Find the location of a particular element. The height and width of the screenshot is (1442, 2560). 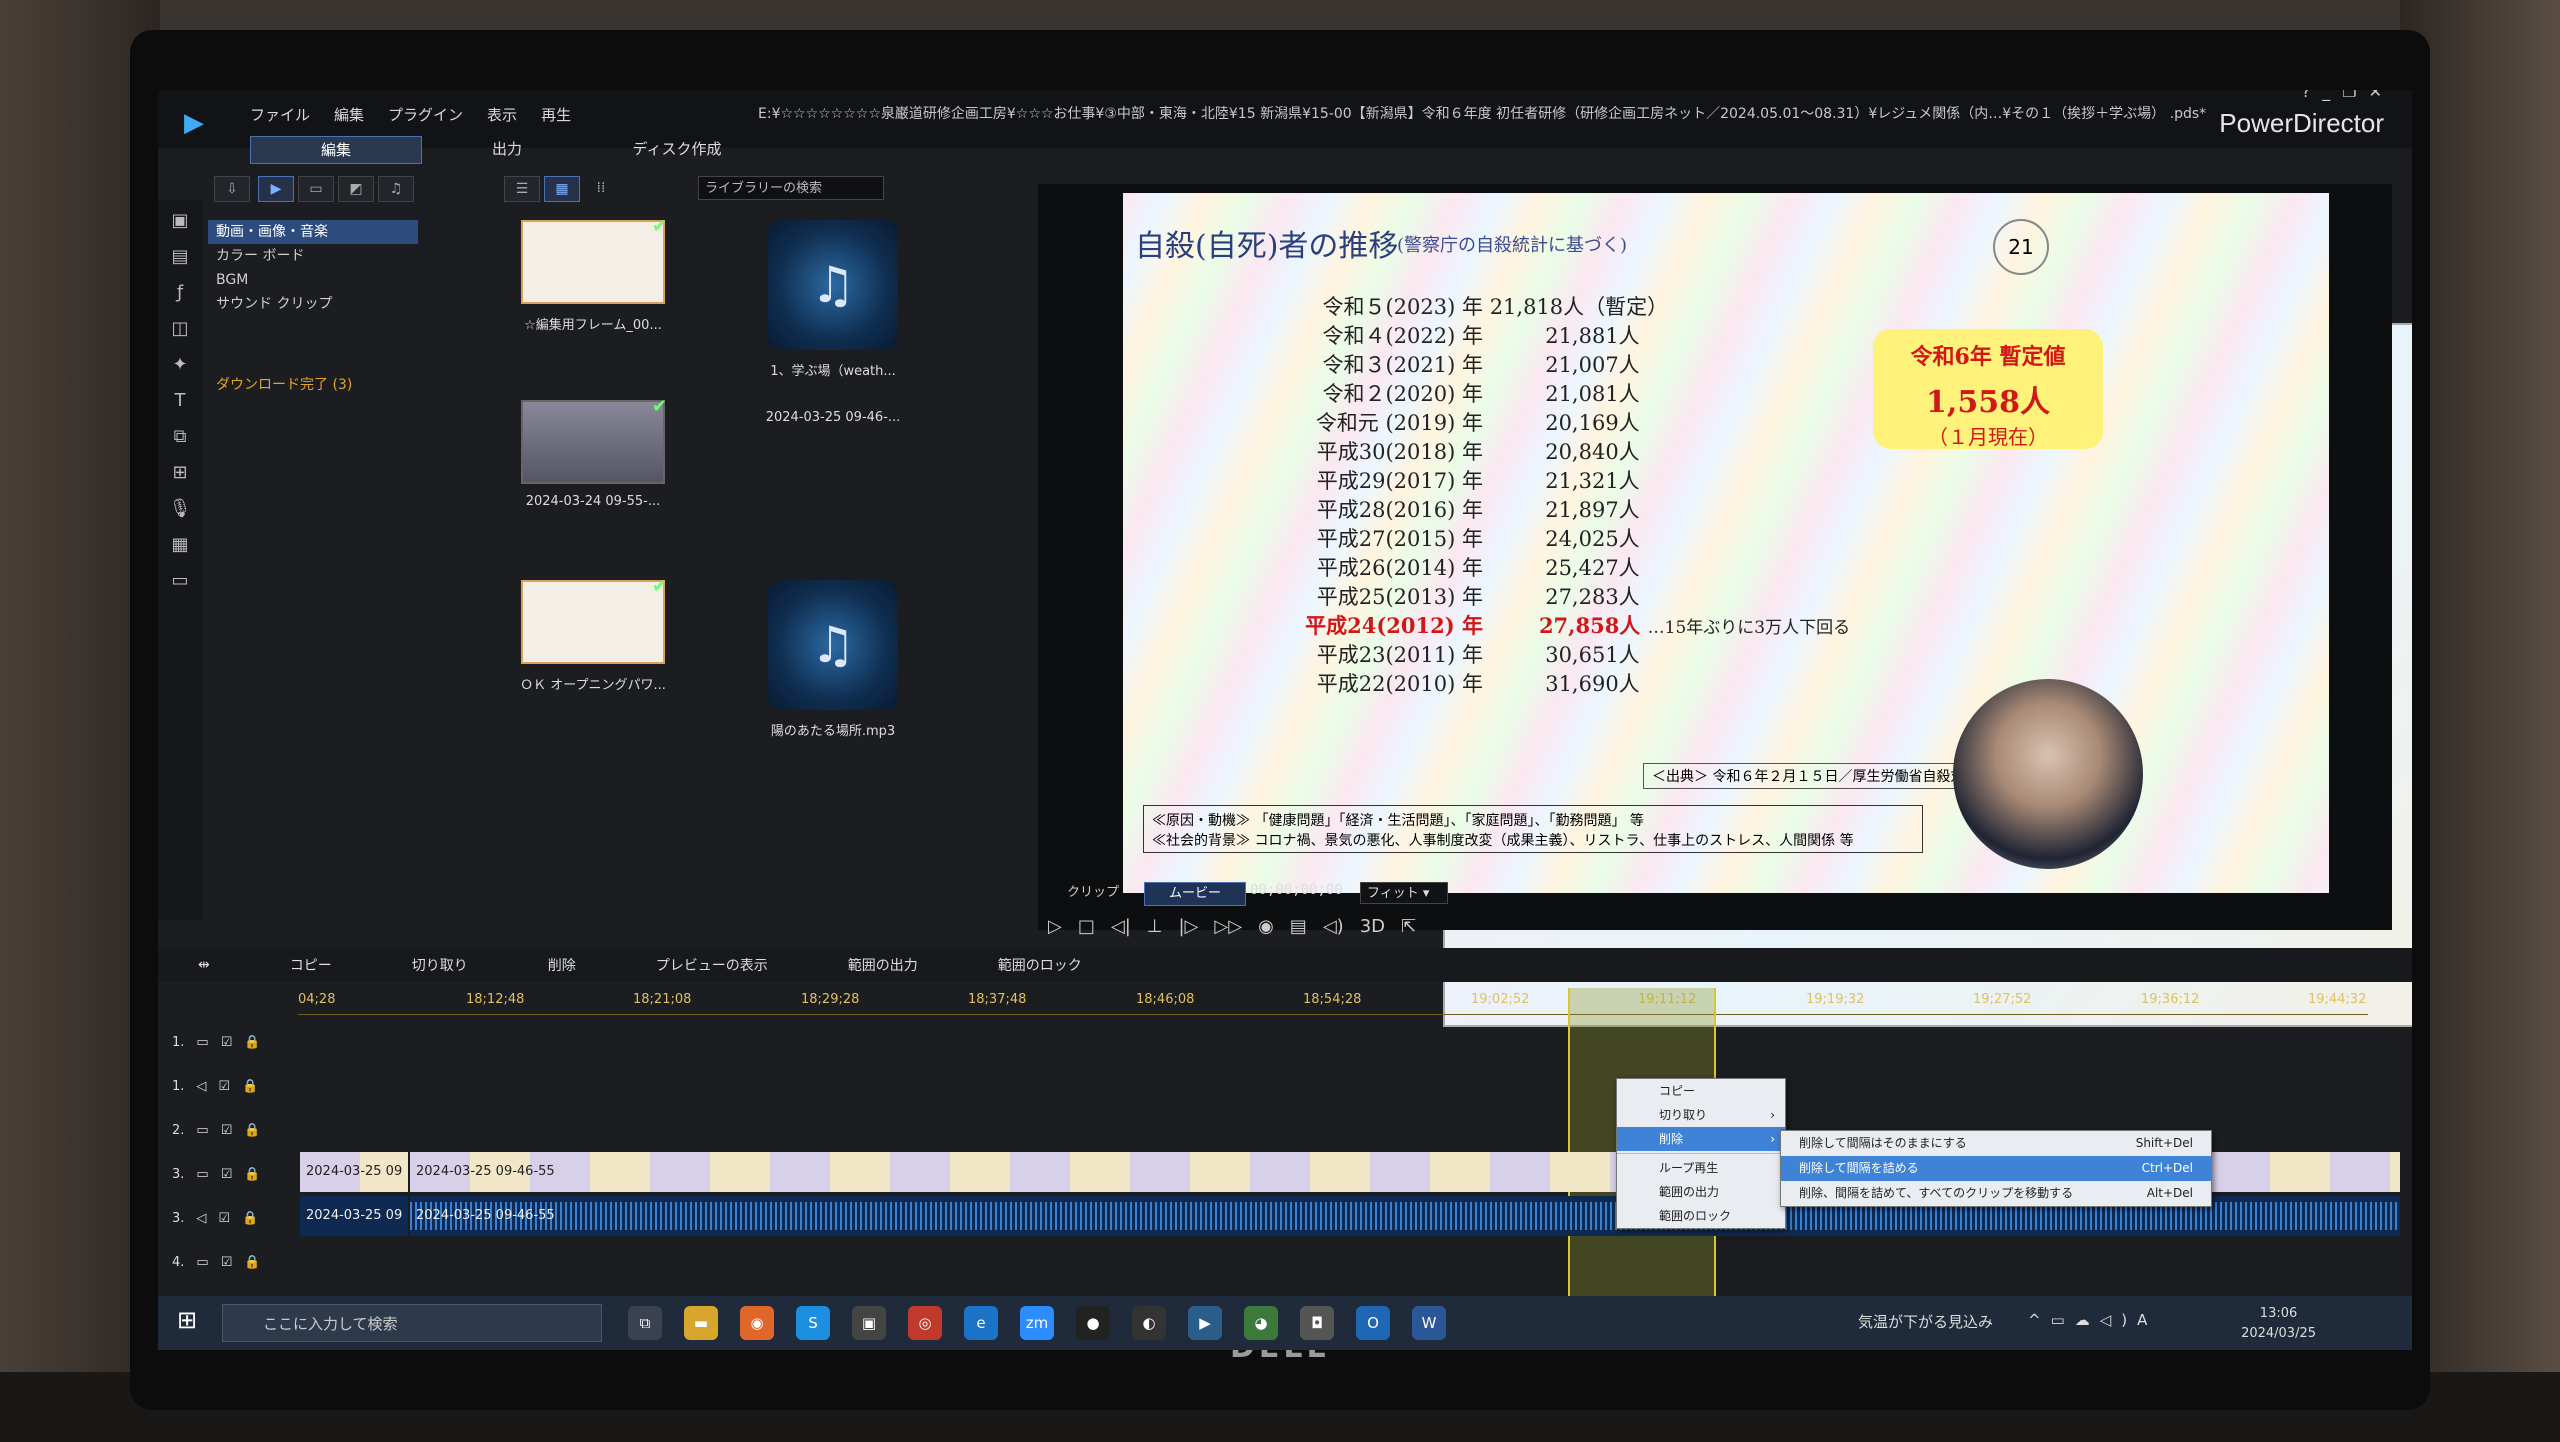

media-room-icon: ▣ is located at coordinates (180, 221).